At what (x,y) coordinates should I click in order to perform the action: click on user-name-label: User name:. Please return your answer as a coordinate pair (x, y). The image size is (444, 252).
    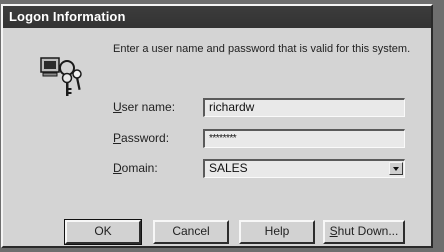
    Looking at the image, I should click on (144, 107).